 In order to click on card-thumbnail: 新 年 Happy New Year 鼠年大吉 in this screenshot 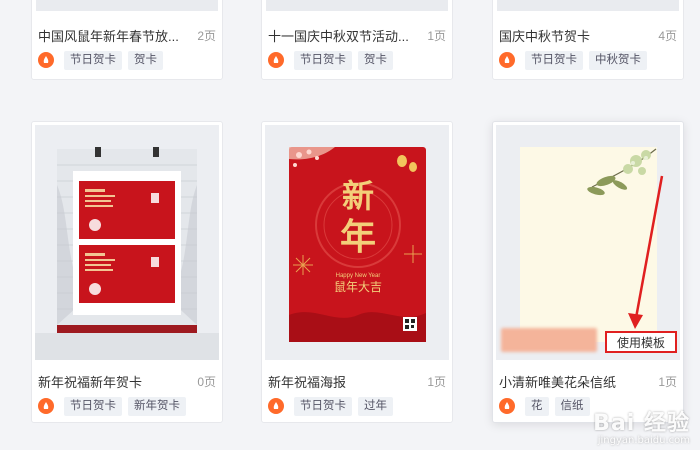, I will do `click(357, 242)`.